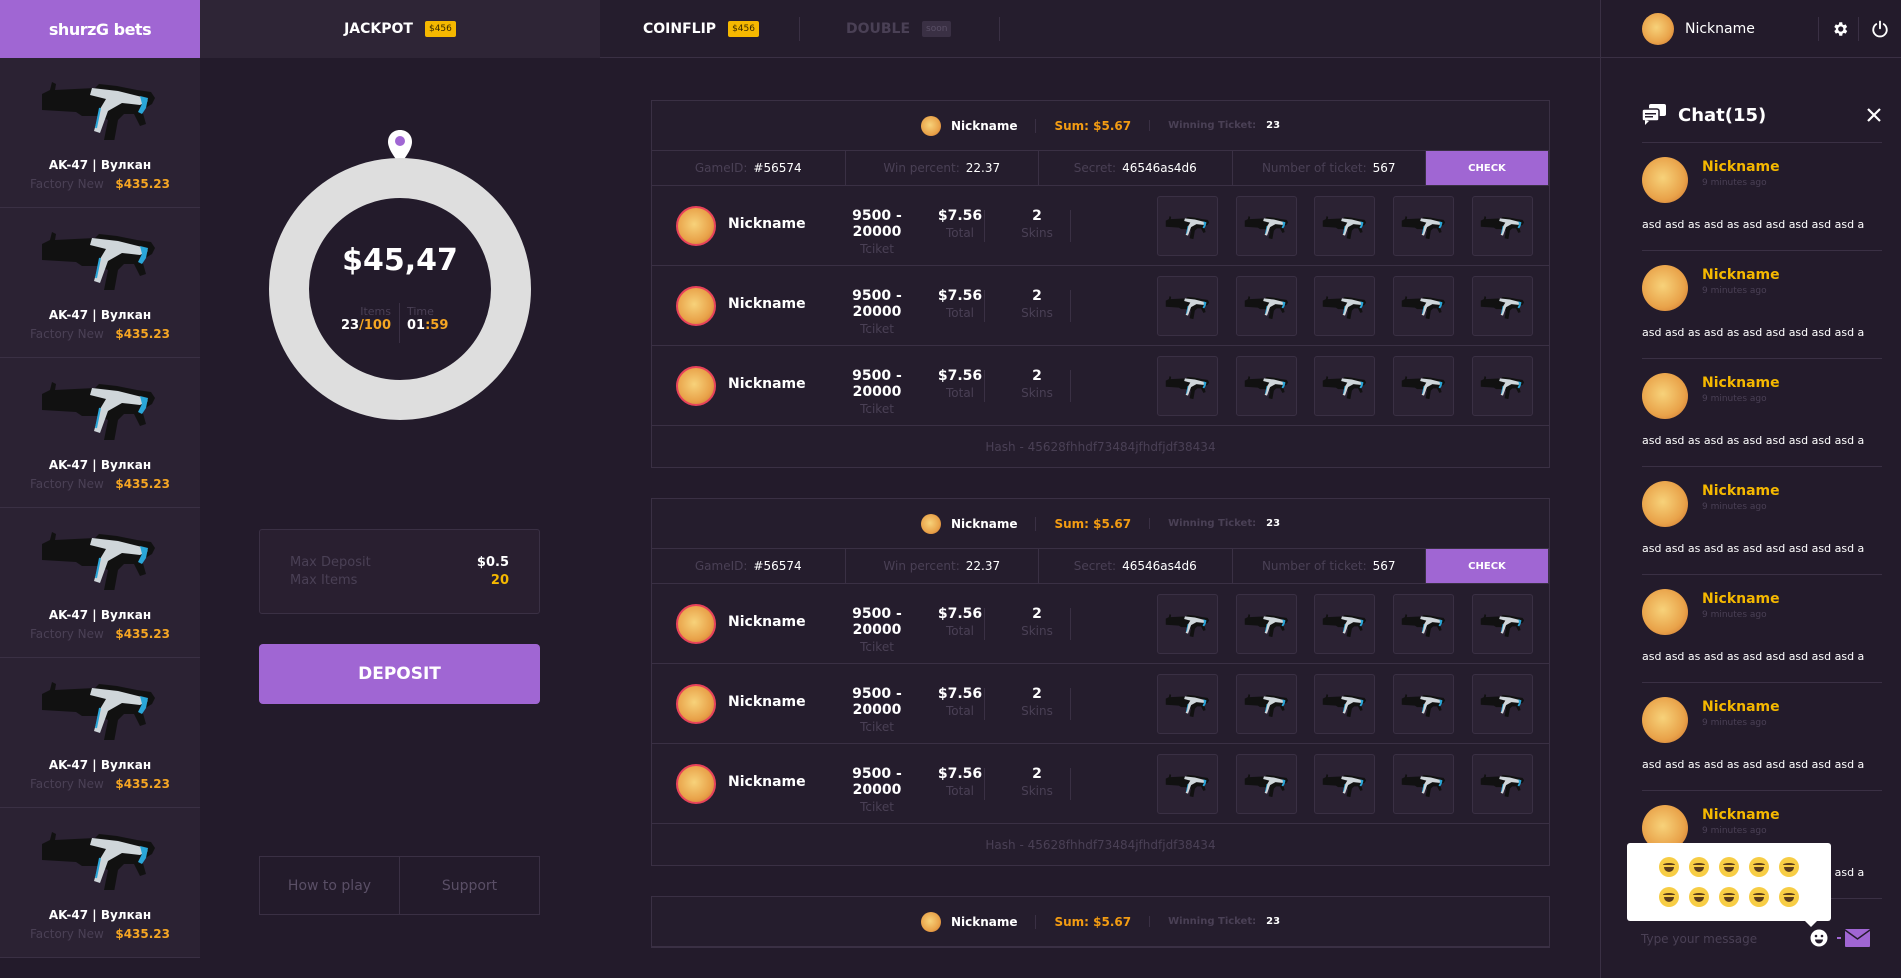 Image resolution: width=1901 pixels, height=978 pixels. I want to click on support-link: Support, so click(469, 885).